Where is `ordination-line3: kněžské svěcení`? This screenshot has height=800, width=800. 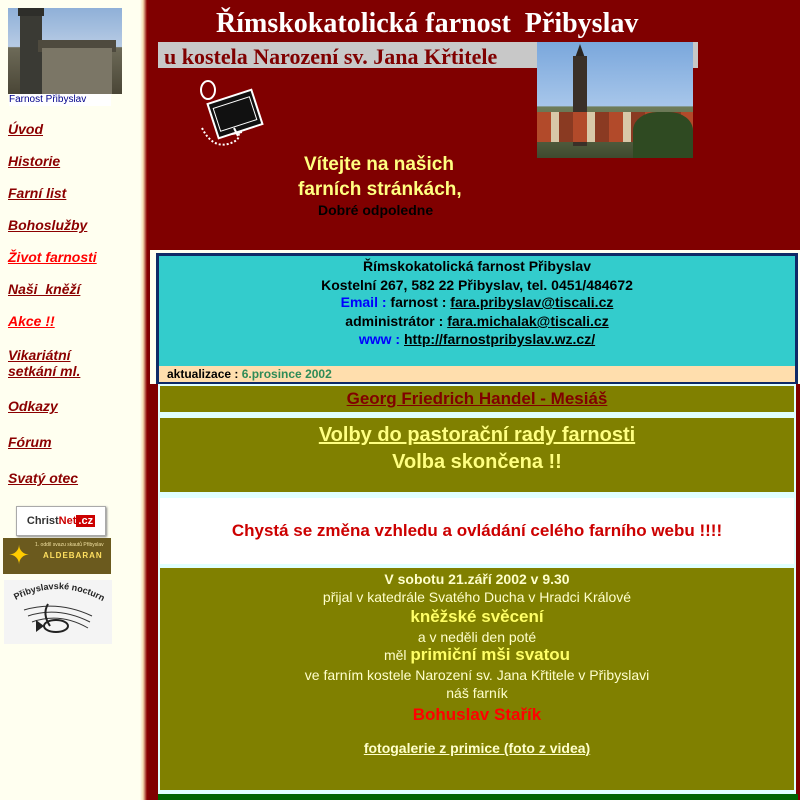
ordination-line3: kněžské svěcení is located at coordinates (477, 616).